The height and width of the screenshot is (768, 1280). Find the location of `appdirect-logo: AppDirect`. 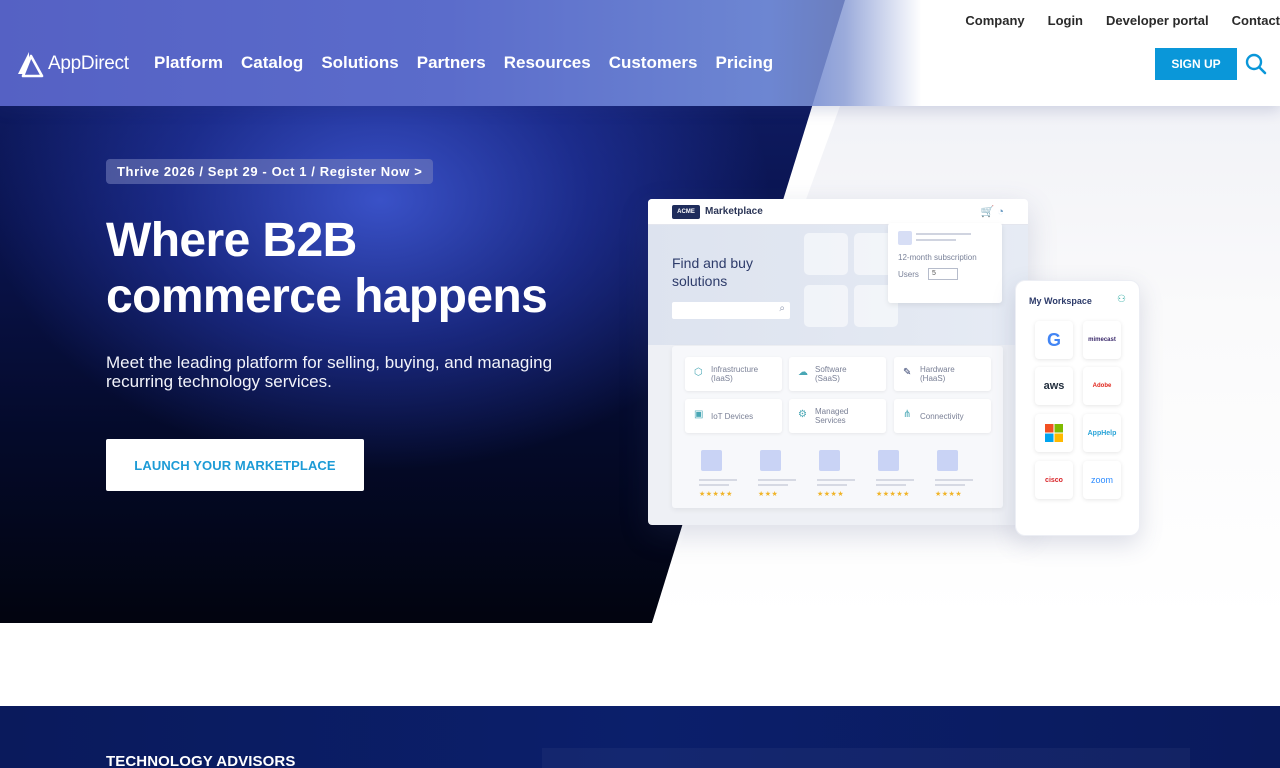

appdirect-logo: AppDirect is located at coordinates (72, 64).